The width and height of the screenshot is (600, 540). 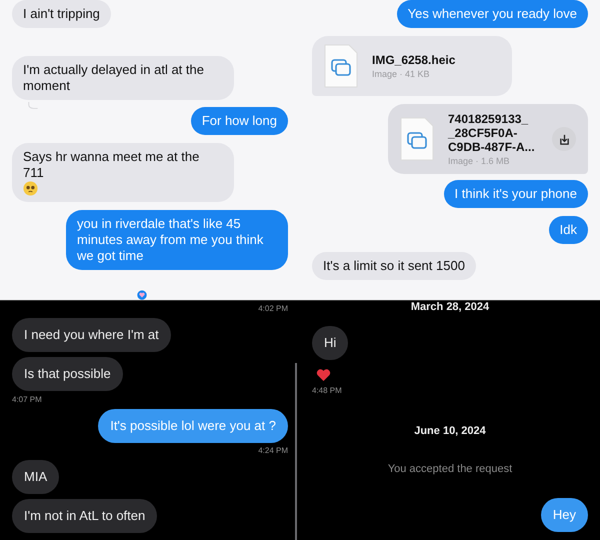 What do you see at coordinates (394, 265) in the screenshot?
I see `message-text: It's a limit so it sent 1500` at bounding box center [394, 265].